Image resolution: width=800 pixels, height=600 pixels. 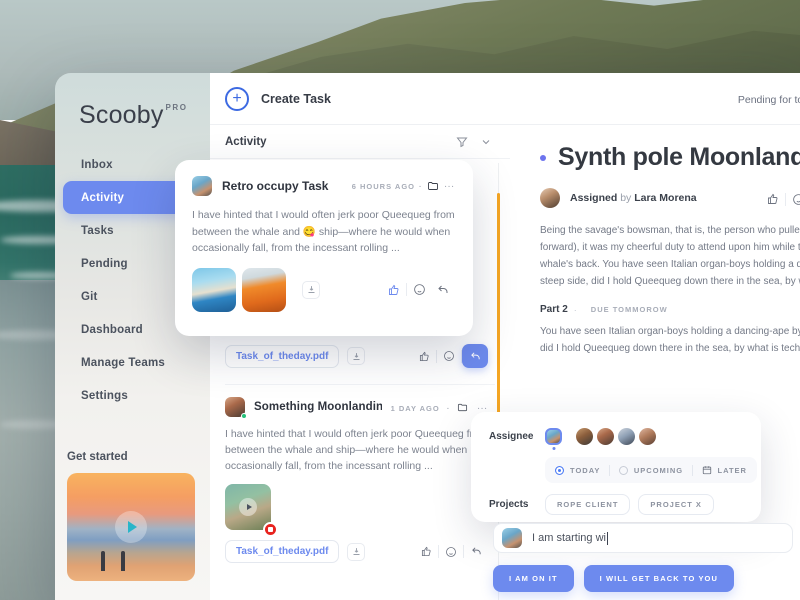 I want to click on due-option-today: TODAY, so click(x=578, y=470).